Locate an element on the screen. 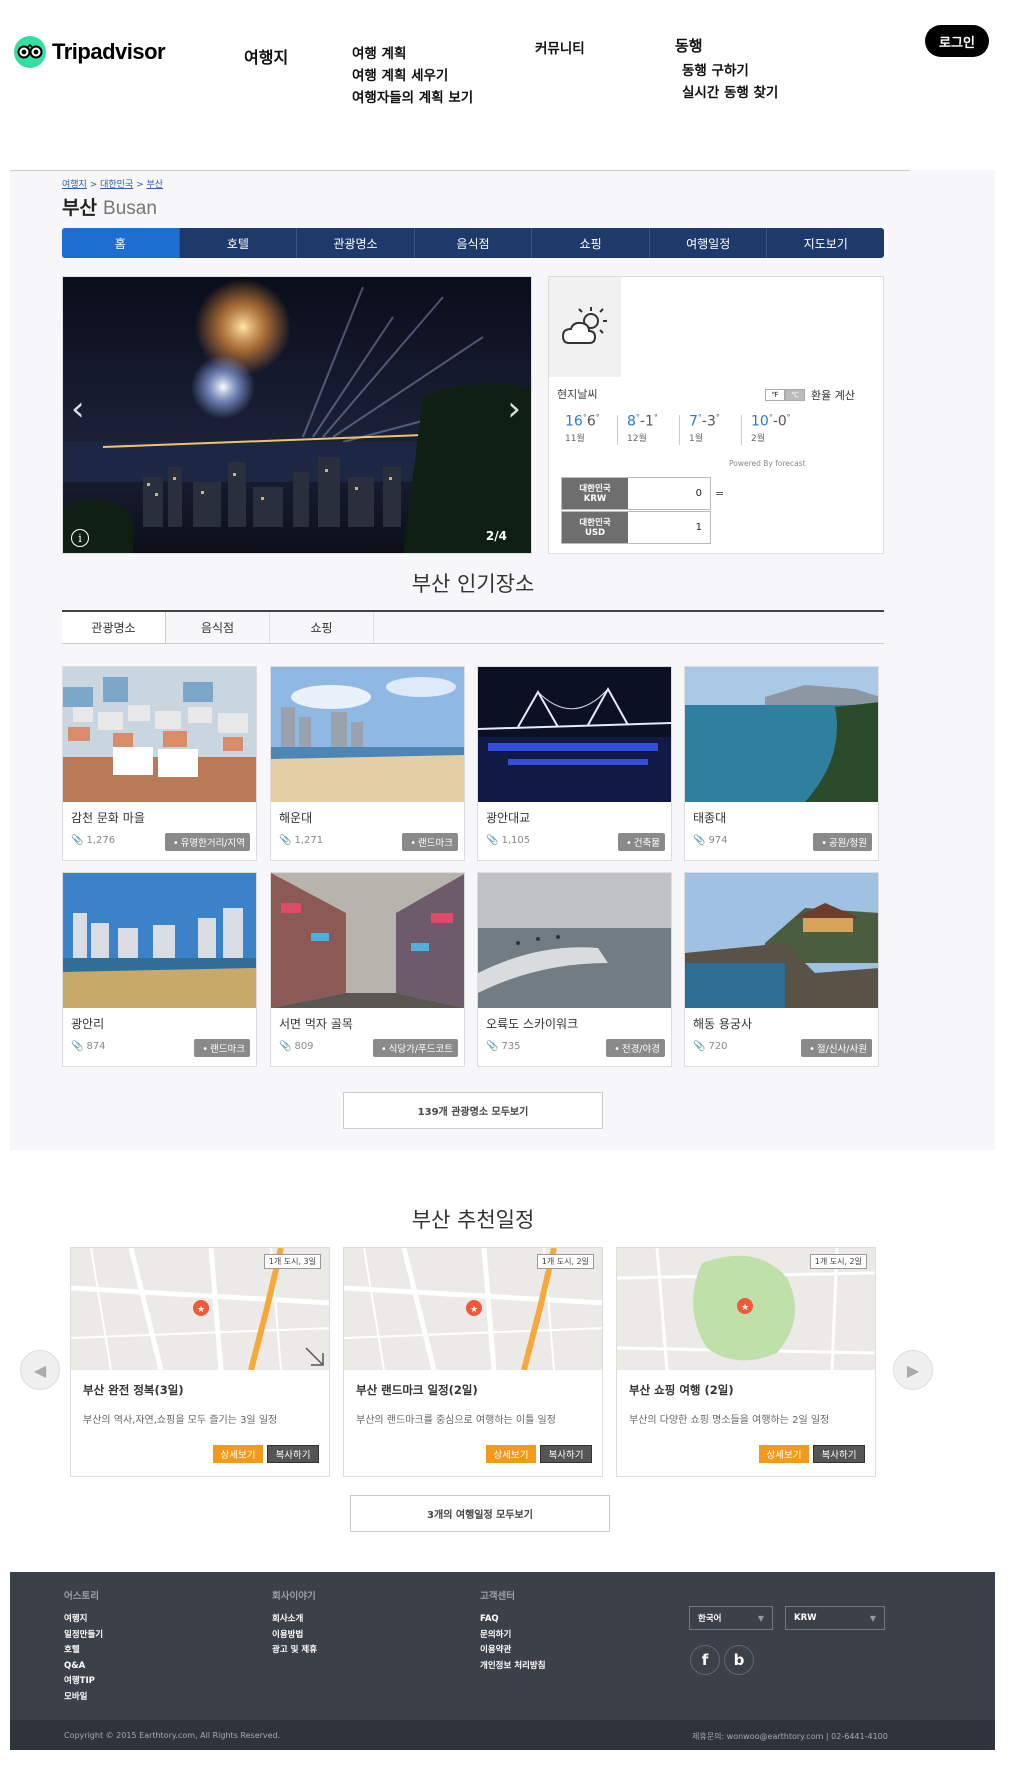  forecast-month: 7°-3° 1월 is located at coordinates (717, 428).